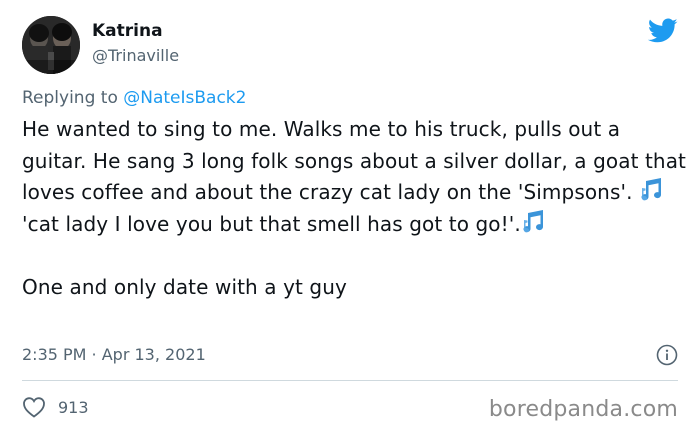 This screenshot has width=700, height=435. I want to click on twitter-bird-icon, so click(663, 30).